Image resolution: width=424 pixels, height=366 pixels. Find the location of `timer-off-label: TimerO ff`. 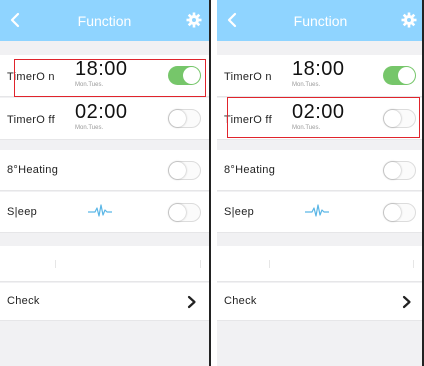

timer-off-label: TimerO ff is located at coordinates (31, 120).